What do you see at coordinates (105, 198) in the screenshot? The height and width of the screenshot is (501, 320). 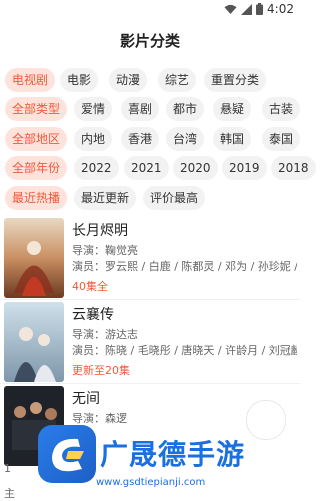 I see `chip-sort-updated: 最近更新` at bounding box center [105, 198].